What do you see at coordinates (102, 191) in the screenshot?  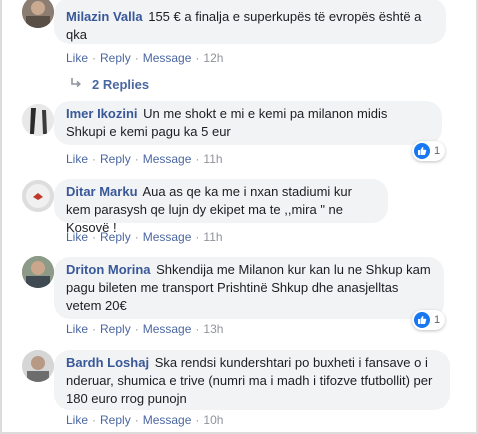 I see `commenter-name: Ditar Marku` at bounding box center [102, 191].